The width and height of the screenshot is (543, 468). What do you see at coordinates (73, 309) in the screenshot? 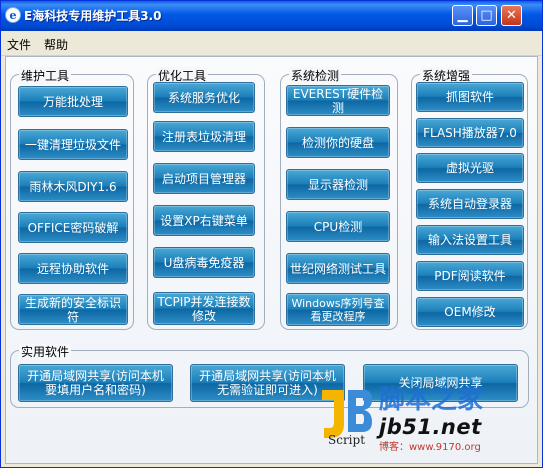
I see `btn-new-sid: 生成新的安全标识符` at bounding box center [73, 309].